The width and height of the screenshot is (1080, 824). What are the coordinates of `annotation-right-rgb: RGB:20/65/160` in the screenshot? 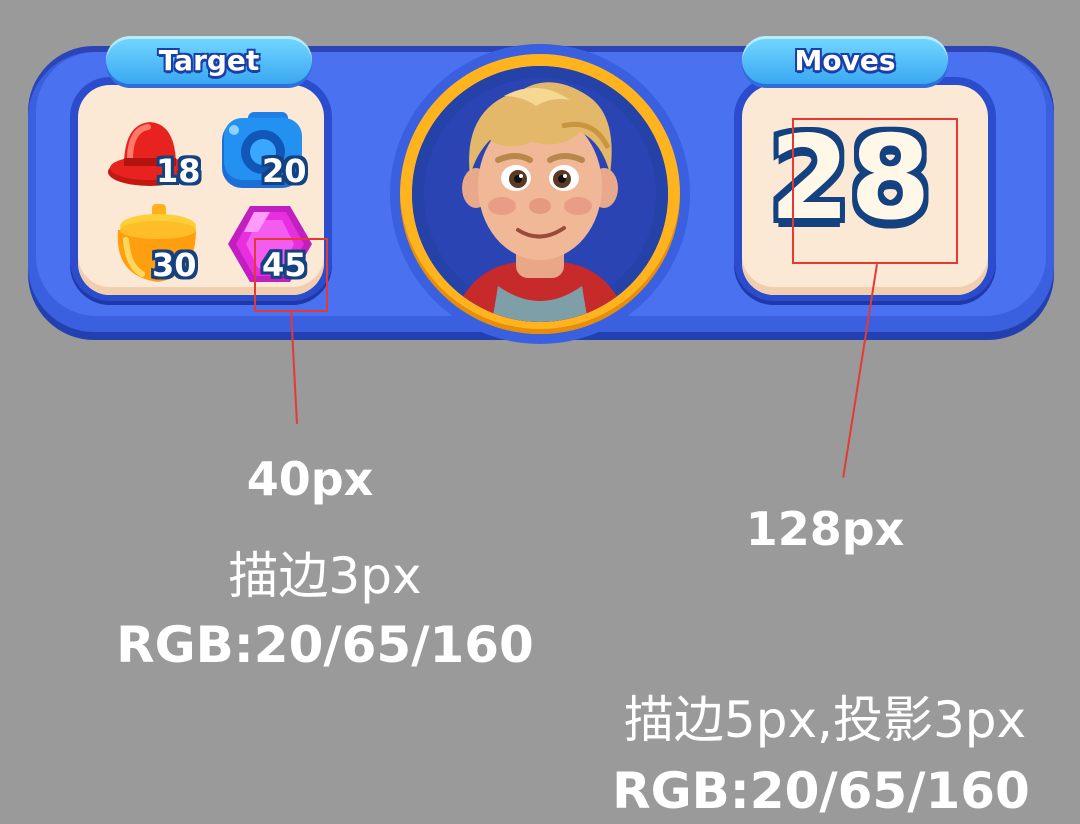 It's located at (821, 791).